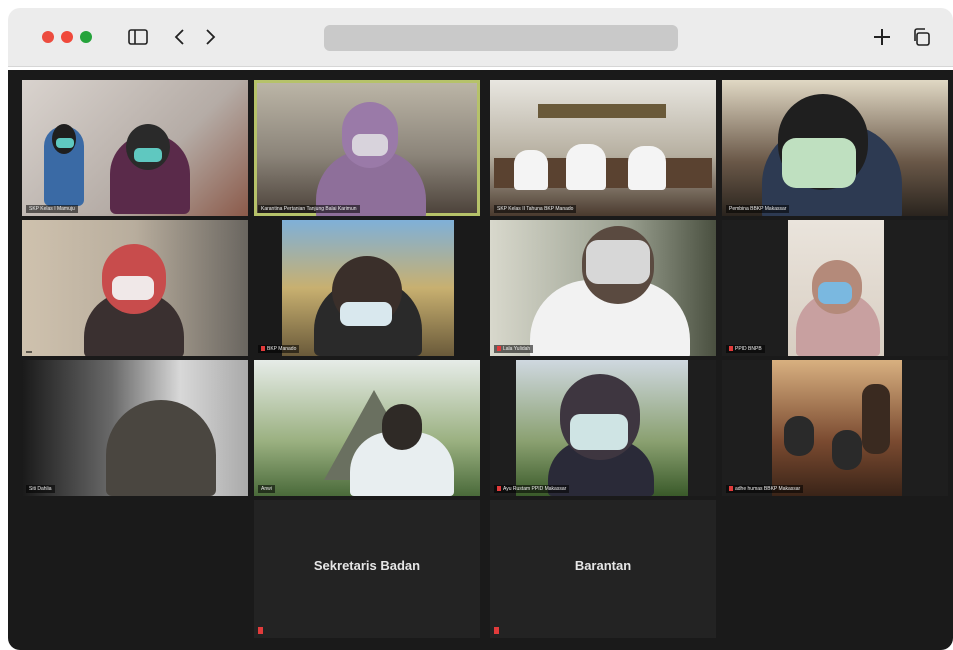  What do you see at coordinates (367, 565) in the screenshot?
I see `participant-name-label: Sekretaris Badan` at bounding box center [367, 565].